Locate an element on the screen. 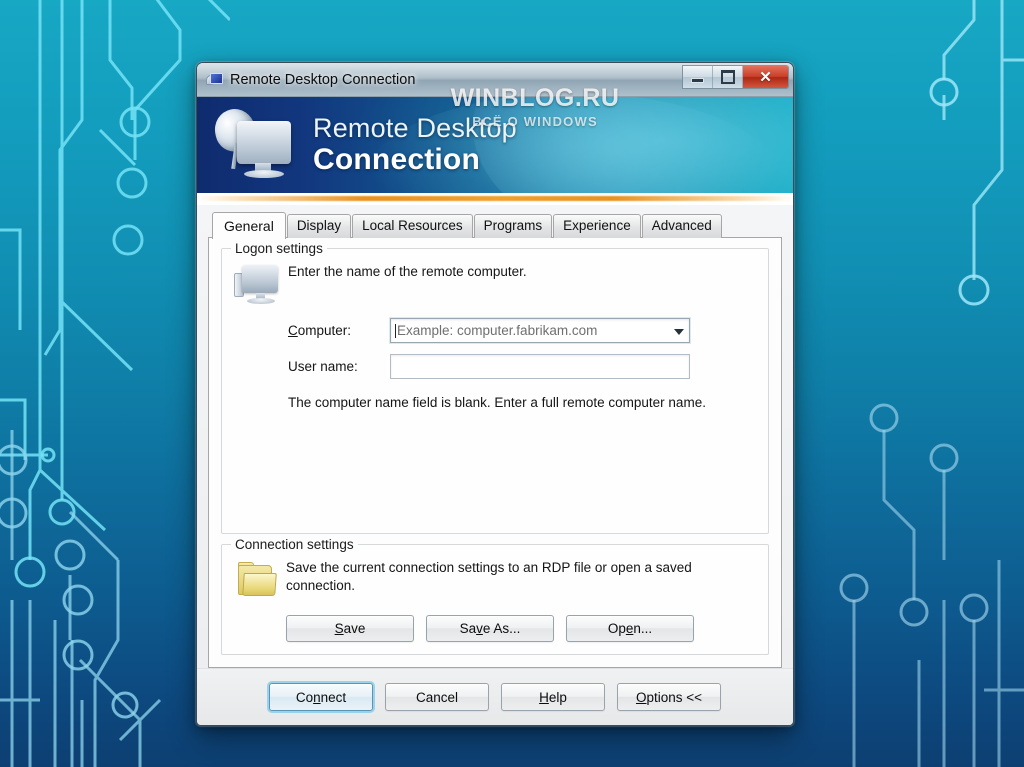 The image size is (1024, 767). minimize-icon is located at coordinates (697, 80).